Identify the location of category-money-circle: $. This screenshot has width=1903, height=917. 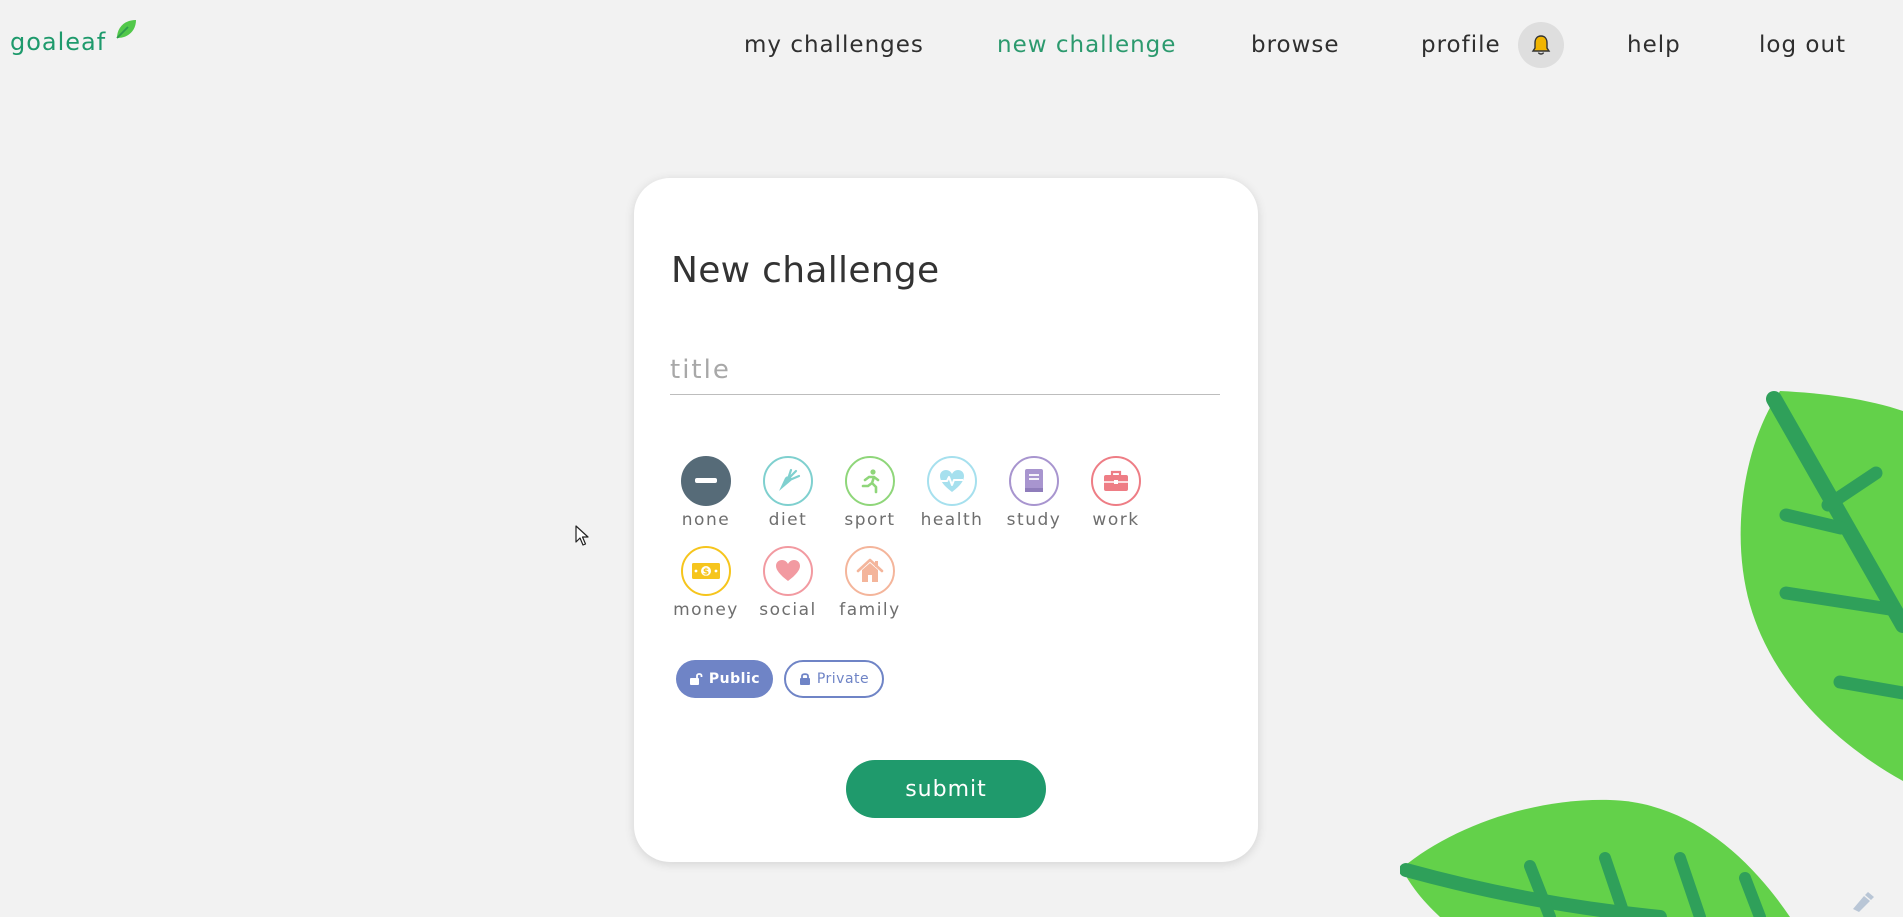
(706, 571).